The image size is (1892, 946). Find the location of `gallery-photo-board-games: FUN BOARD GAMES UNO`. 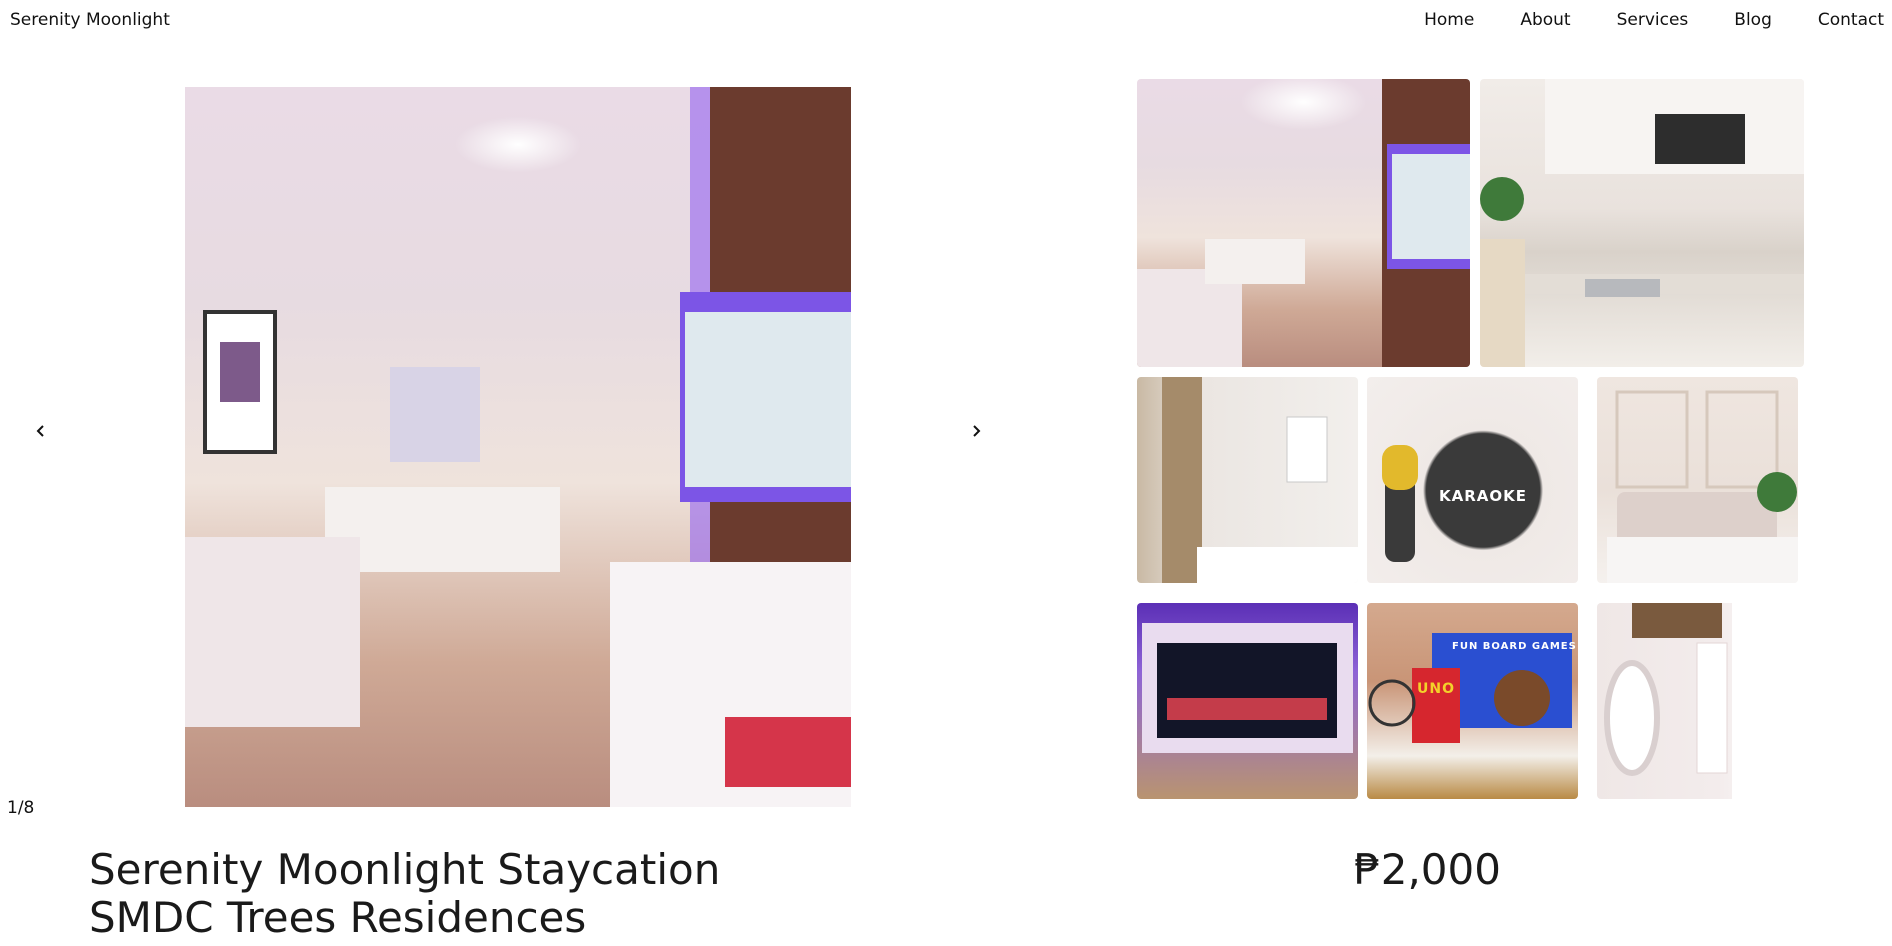

gallery-photo-board-games: FUN BOARD GAMES UNO is located at coordinates (1472, 701).